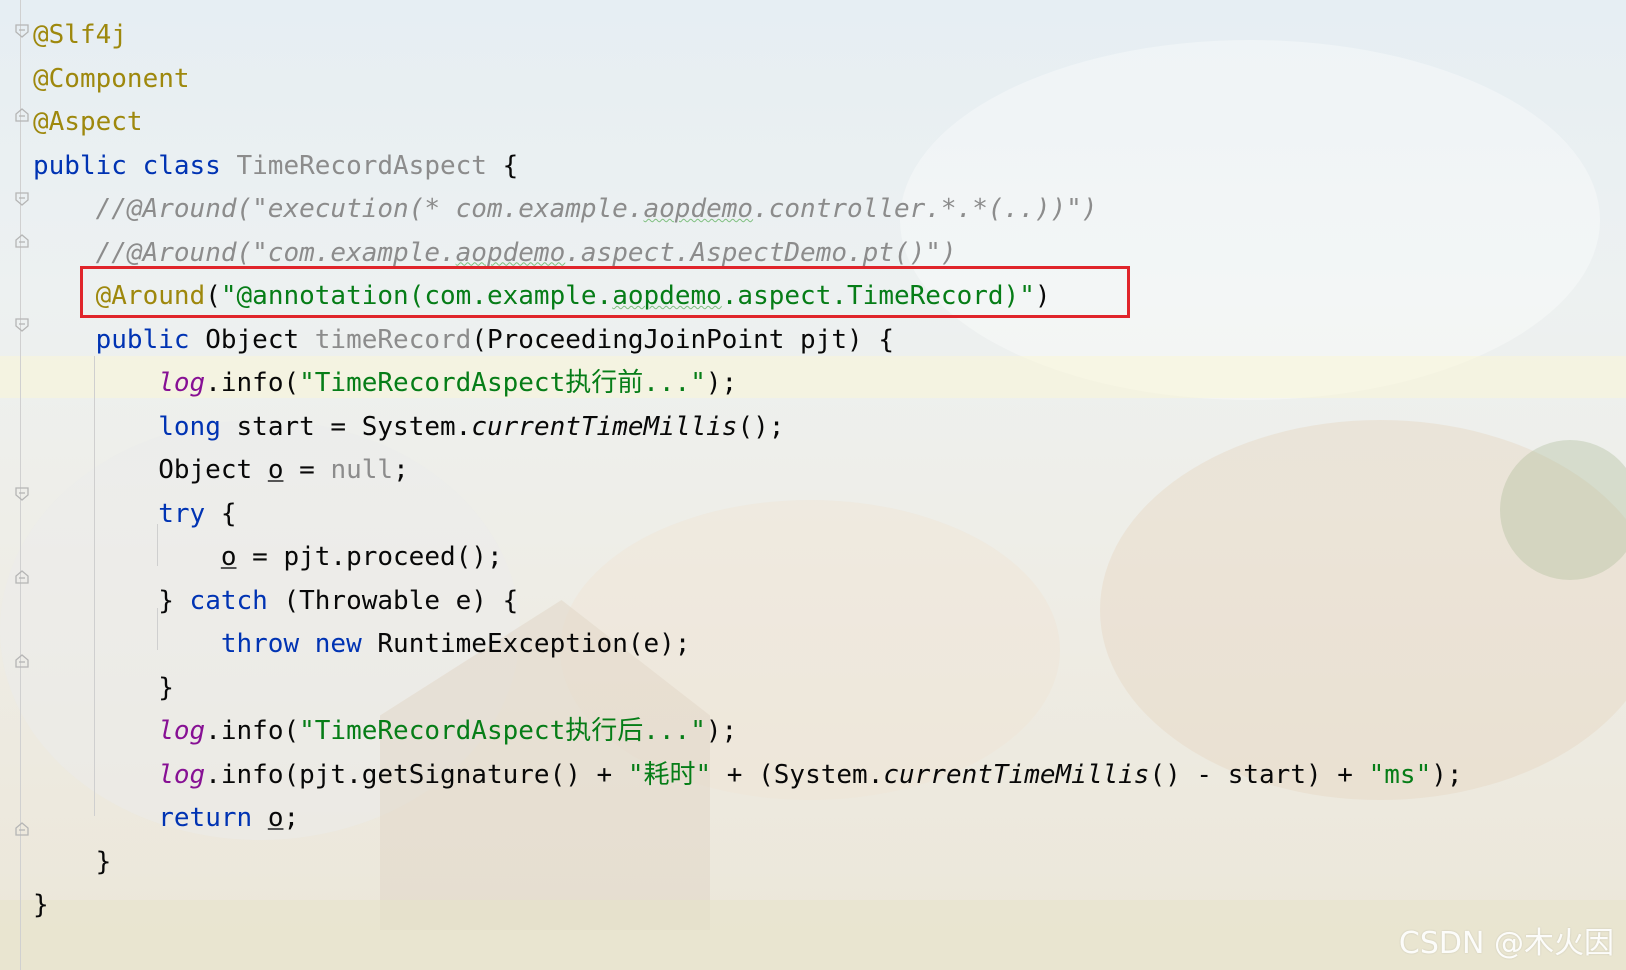 This screenshot has width=1626, height=970. Describe the element at coordinates (1506, 943) in the screenshot. I see `watermark: CSDN @木火因` at that location.